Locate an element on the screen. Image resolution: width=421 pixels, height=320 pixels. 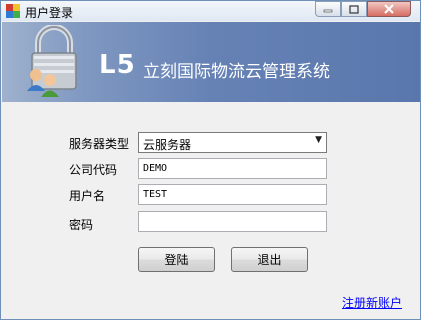
exit-button: 退出 is located at coordinates (269, 259).